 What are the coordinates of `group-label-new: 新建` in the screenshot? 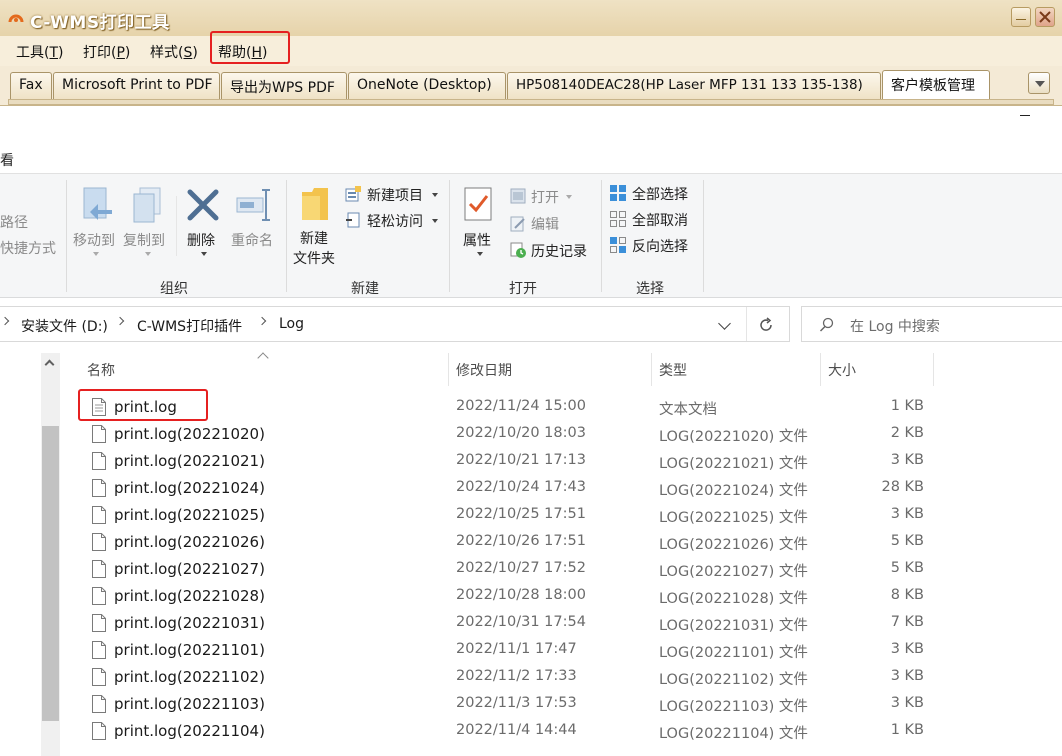 It's located at (365, 289).